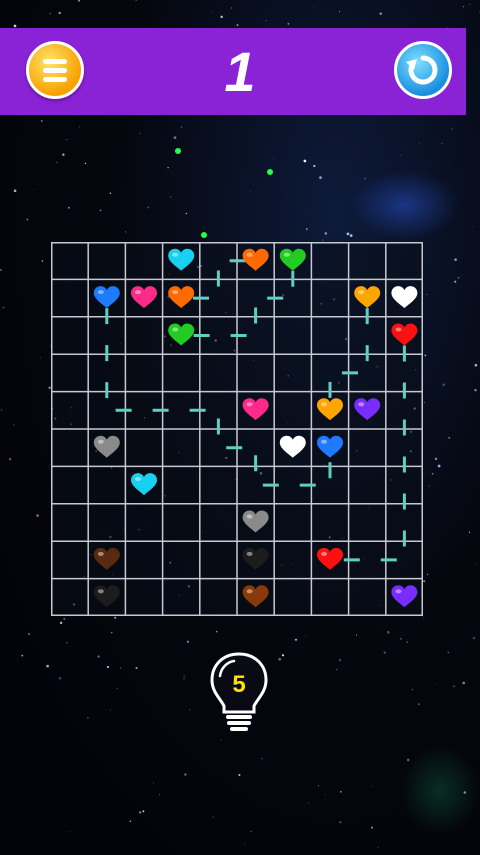 This screenshot has height=855, width=480. What do you see at coordinates (423, 70) in the screenshot?
I see `restart-button` at bounding box center [423, 70].